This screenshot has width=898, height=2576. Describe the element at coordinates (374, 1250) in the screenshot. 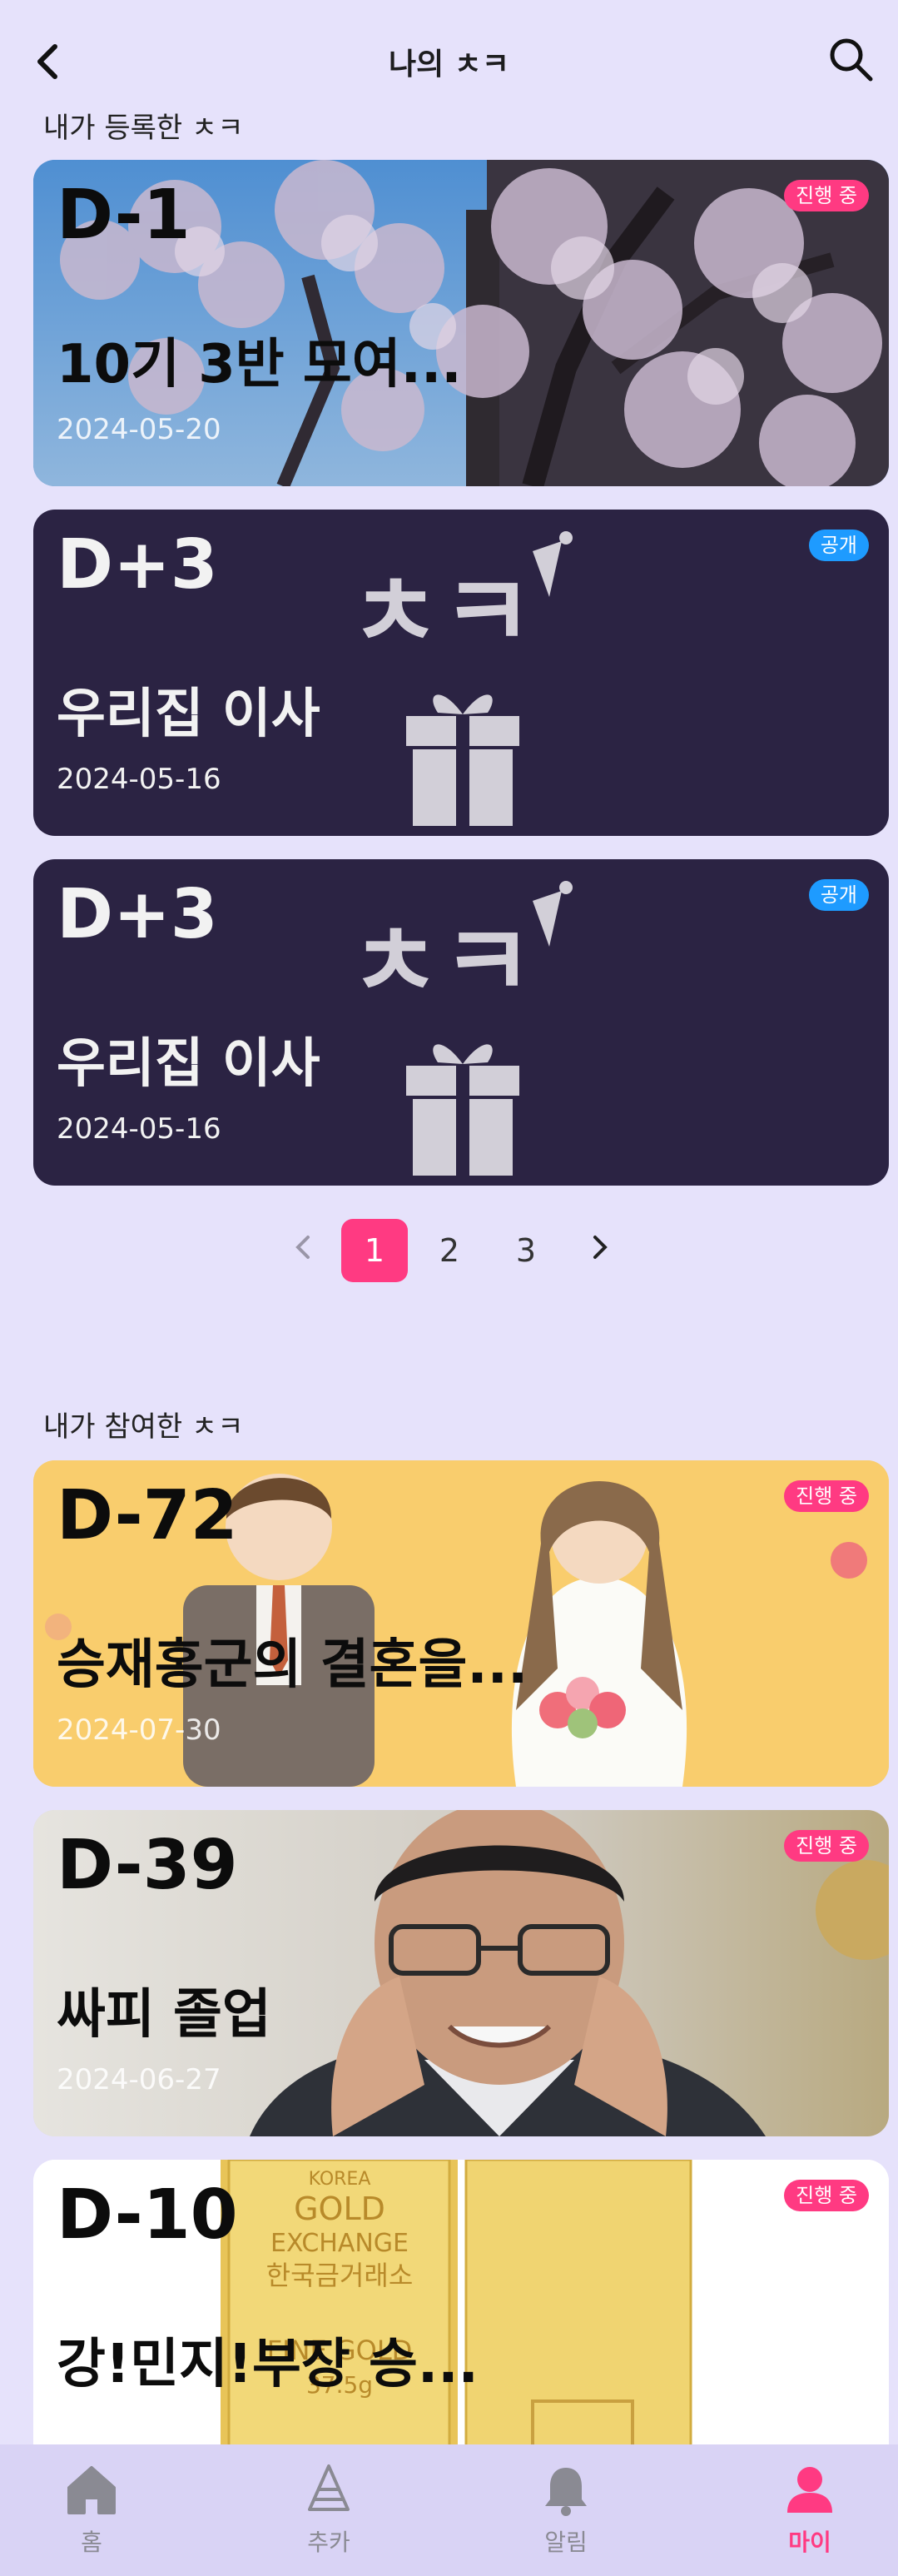

I see `page-button-1: 1` at that location.